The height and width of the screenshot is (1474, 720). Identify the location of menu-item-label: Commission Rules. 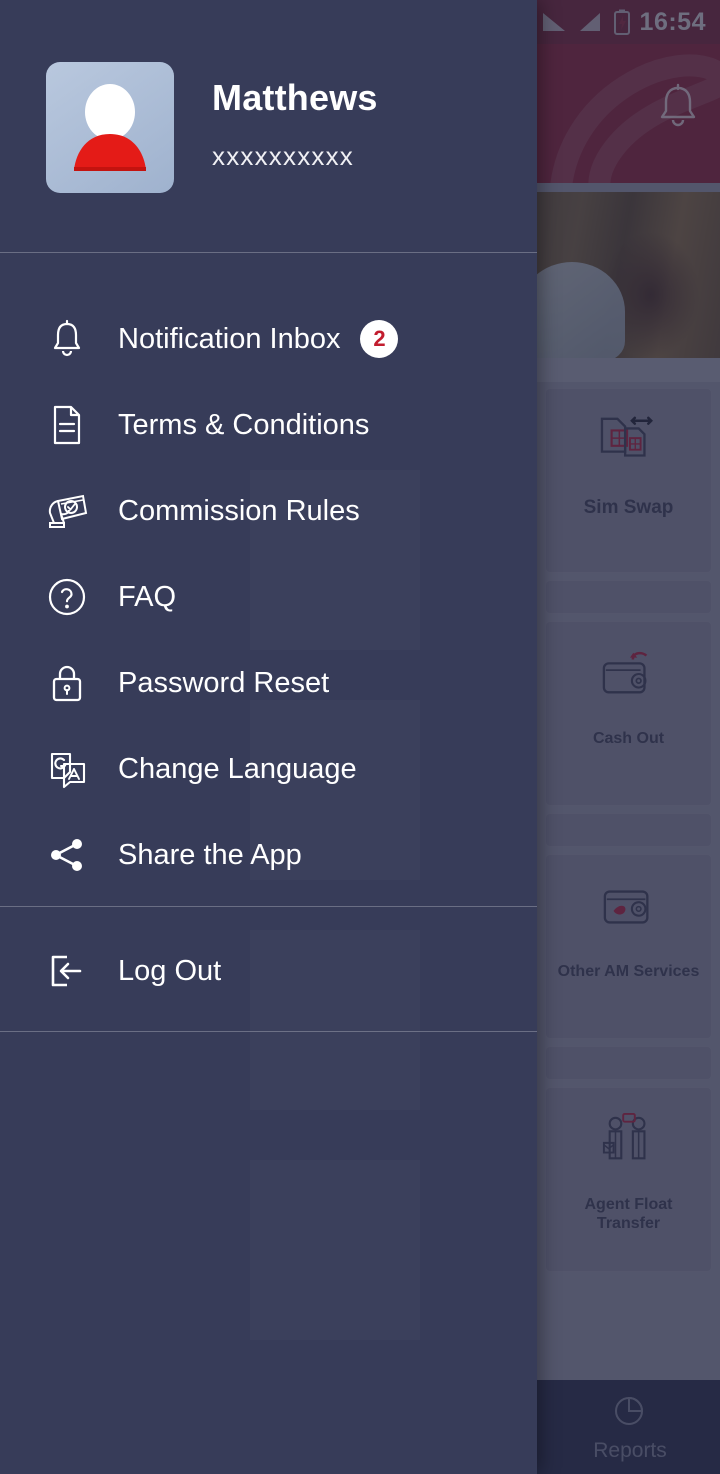
(239, 510).